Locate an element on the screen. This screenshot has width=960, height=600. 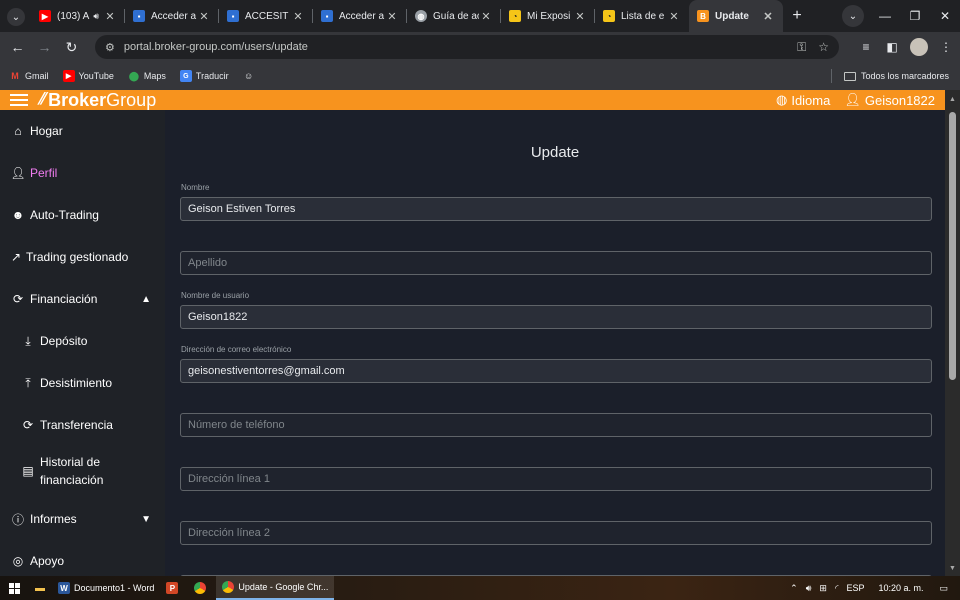
sidebar-item-label: Apoyo is located at coordinates (47, 561).